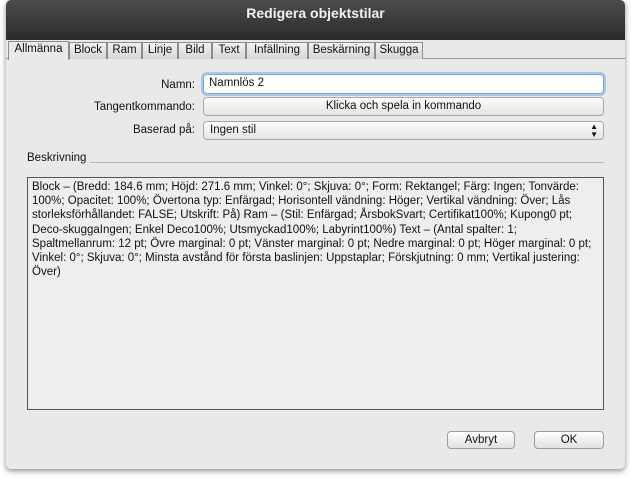 The height and width of the screenshot is (480, 631). I want to click on tab-skugga: Skugga, so click(399, 50).